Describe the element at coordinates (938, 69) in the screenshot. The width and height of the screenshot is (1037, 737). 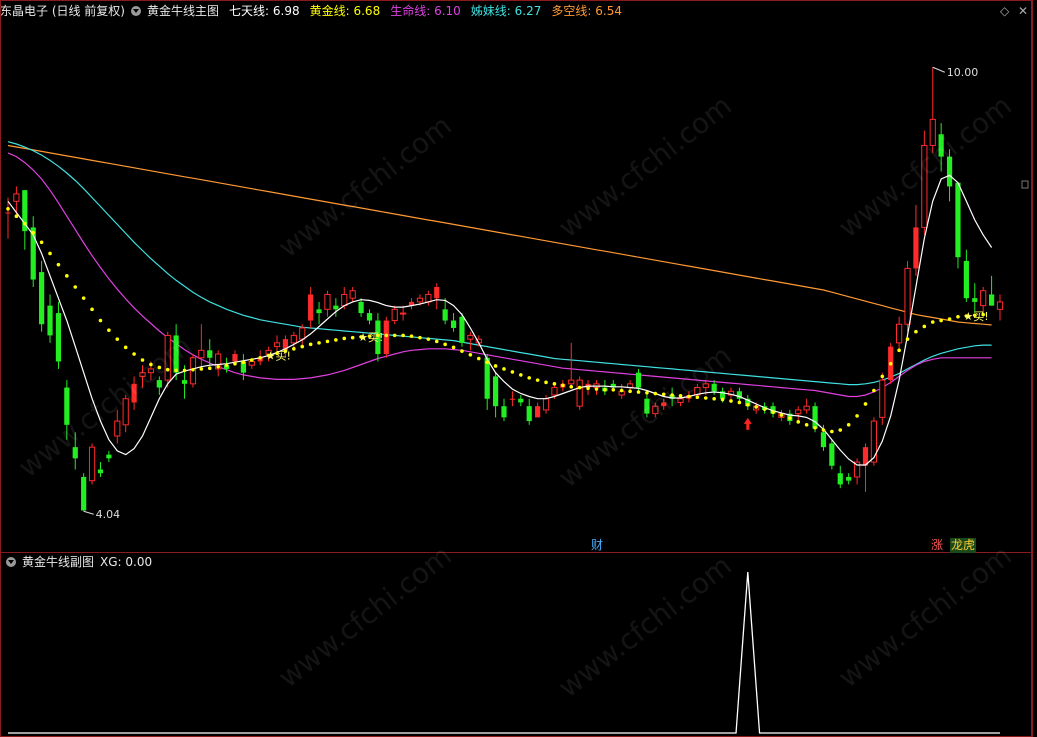
I see `high-marker` at that location.